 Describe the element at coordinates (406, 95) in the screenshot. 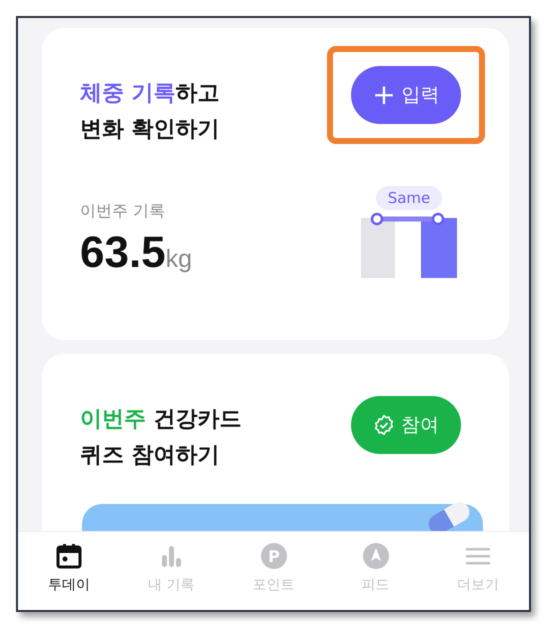

I see `input-button: + 입력` at that location.